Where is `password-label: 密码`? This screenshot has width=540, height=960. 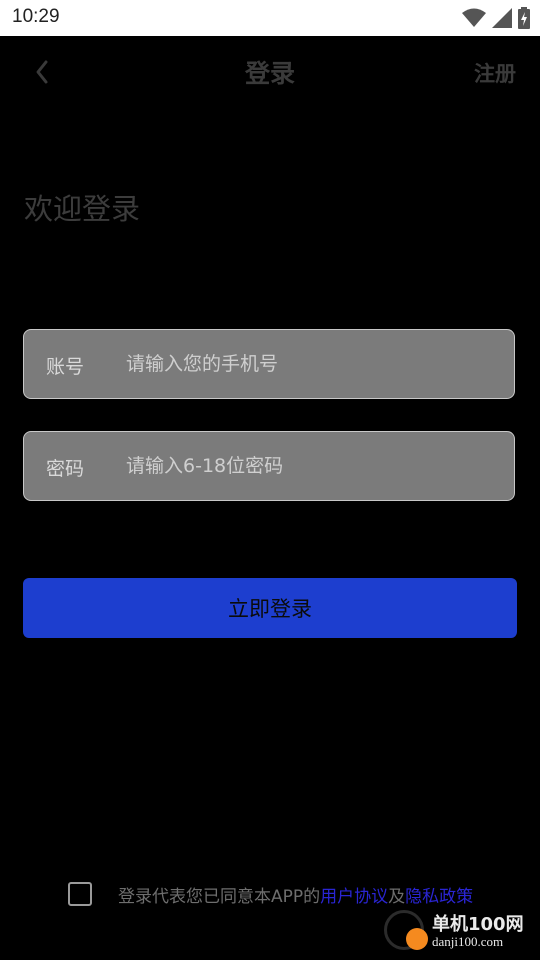 password-label: 密码 is located at coordinates (65, 469).